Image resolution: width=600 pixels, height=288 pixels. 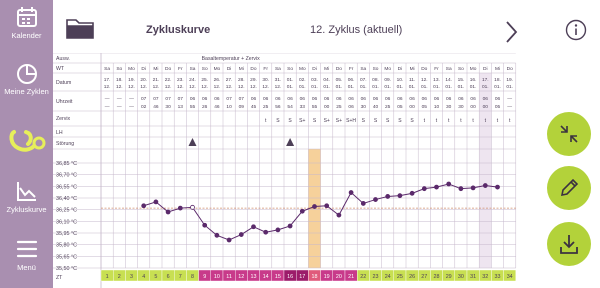 I want to click on date-day-label: 09., so click(x=387, y=80).